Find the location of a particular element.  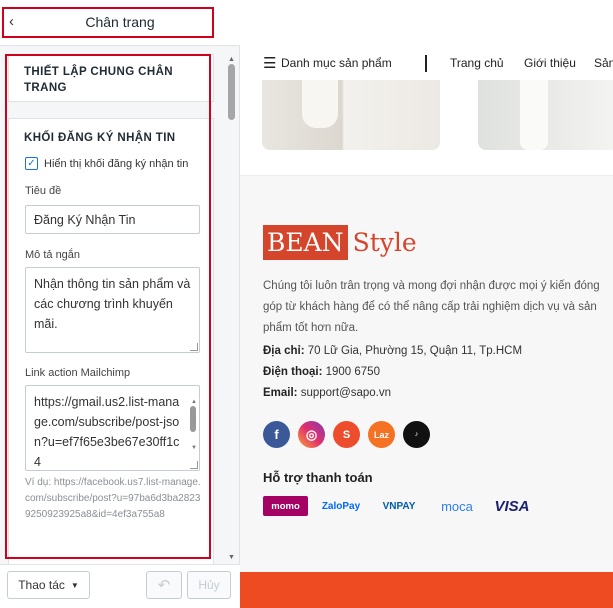

tiktok-icon: ♪ is located at coordinates (416, 434).